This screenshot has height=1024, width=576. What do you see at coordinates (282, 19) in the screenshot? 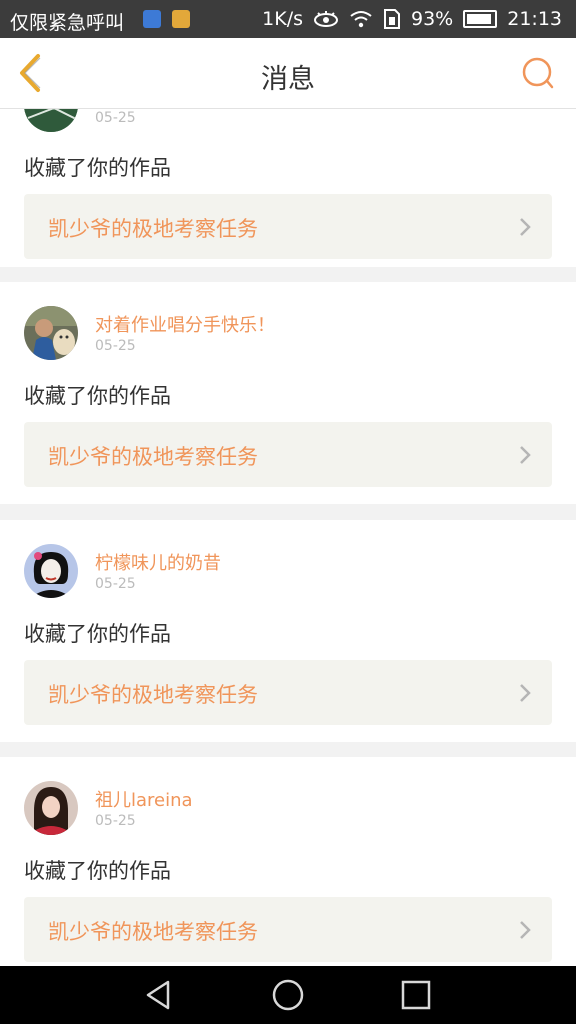
I see `network-speed: 1K/s` at bounding box center [282, 19].